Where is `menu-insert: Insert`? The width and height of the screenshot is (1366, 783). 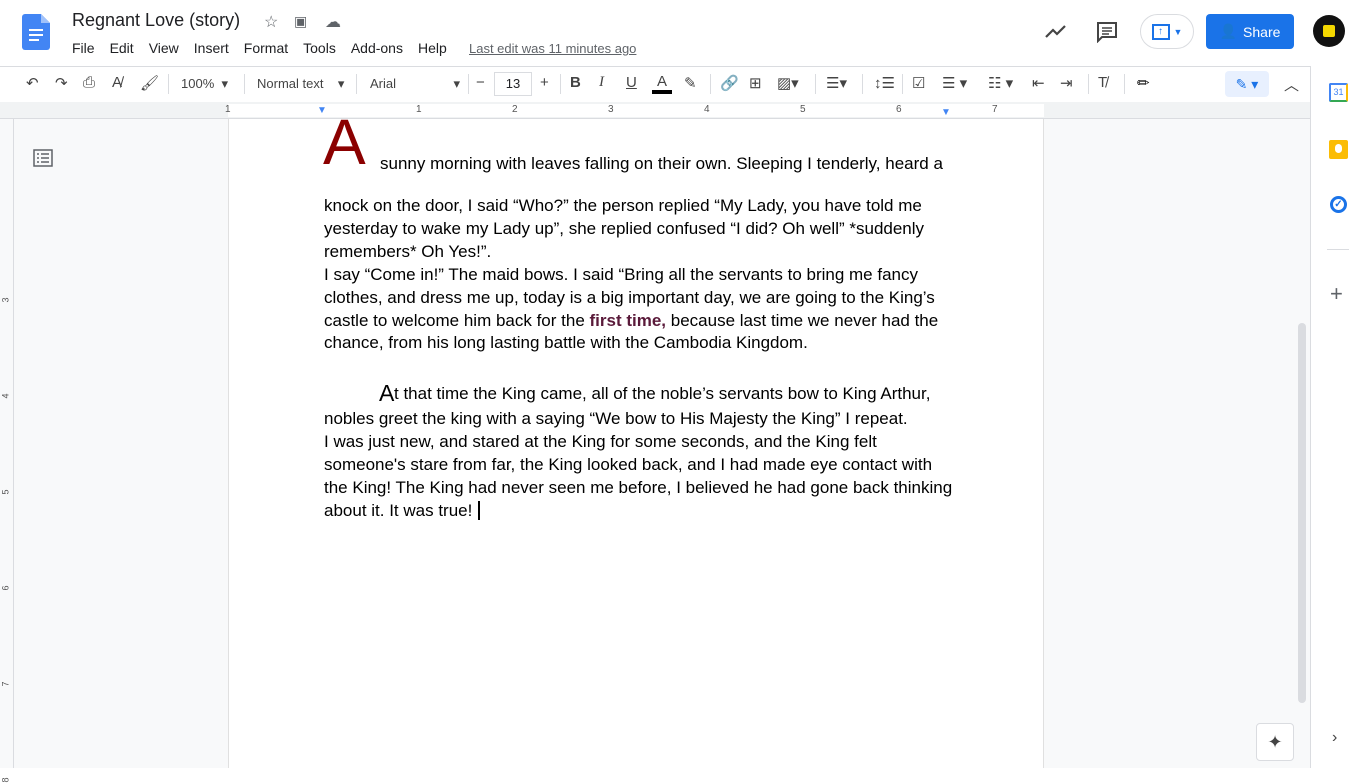 menu-insert: Insert is located at coordinates (211, 48).